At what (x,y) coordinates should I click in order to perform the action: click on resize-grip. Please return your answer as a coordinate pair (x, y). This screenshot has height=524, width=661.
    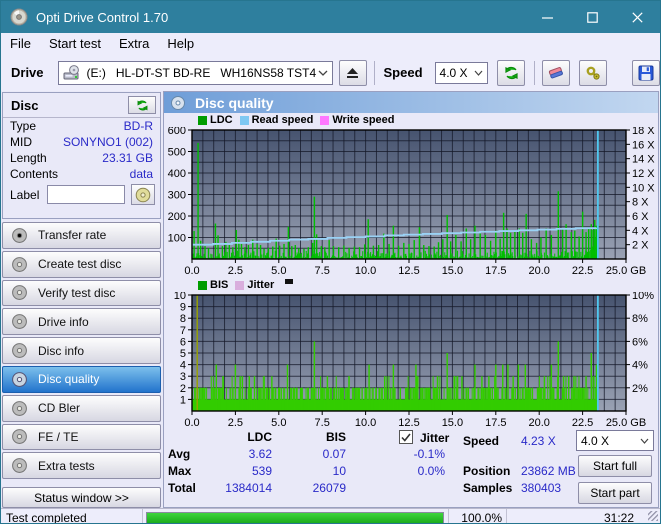
    Looking at the image, I should click on (653, 516).